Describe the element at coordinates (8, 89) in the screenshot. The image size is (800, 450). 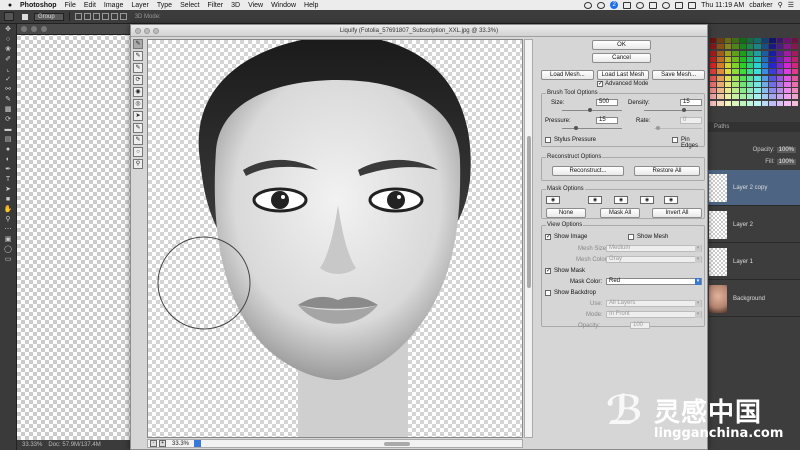
I see `healing-tool-icon: ⚯` at that location.